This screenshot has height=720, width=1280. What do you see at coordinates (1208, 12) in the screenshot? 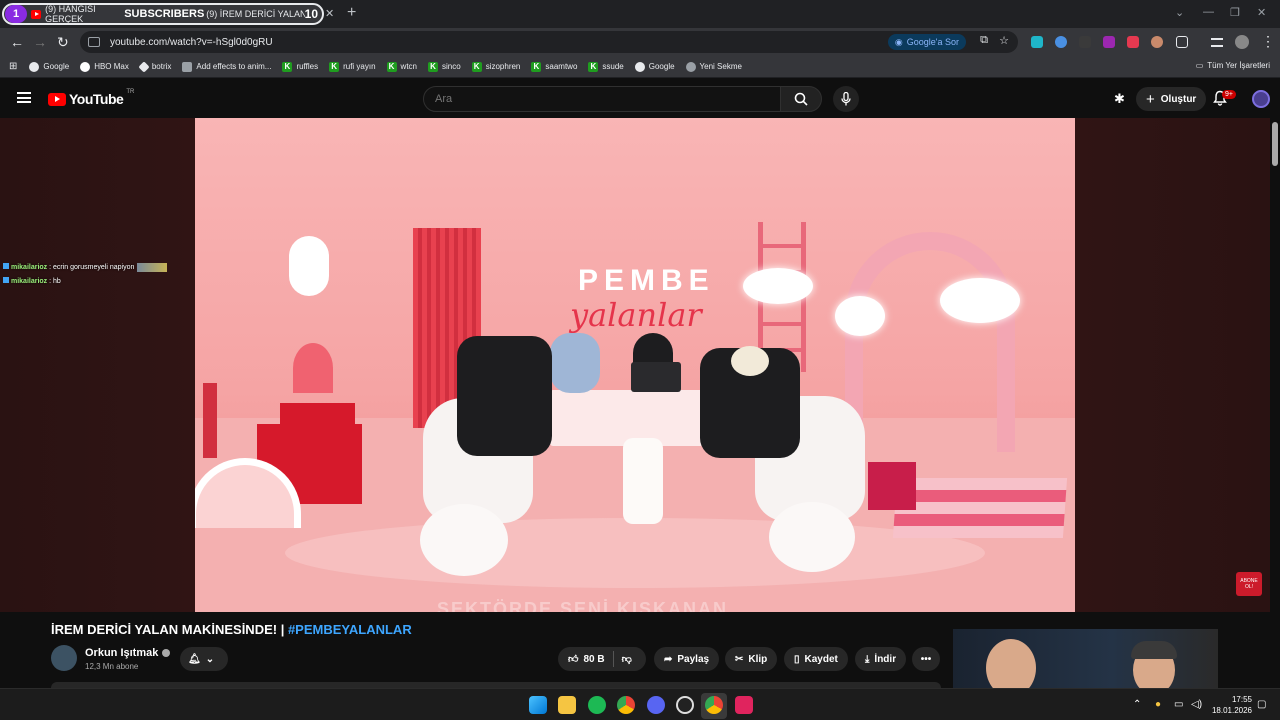
I see `minimize-icon: —` at bounding box center [1208, 12].